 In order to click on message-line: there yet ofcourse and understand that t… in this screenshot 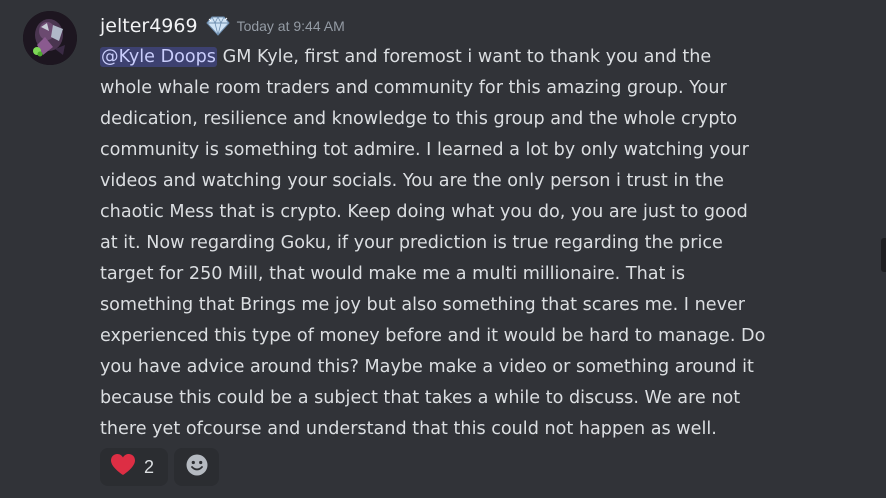, I will do `click(408, 429)`.